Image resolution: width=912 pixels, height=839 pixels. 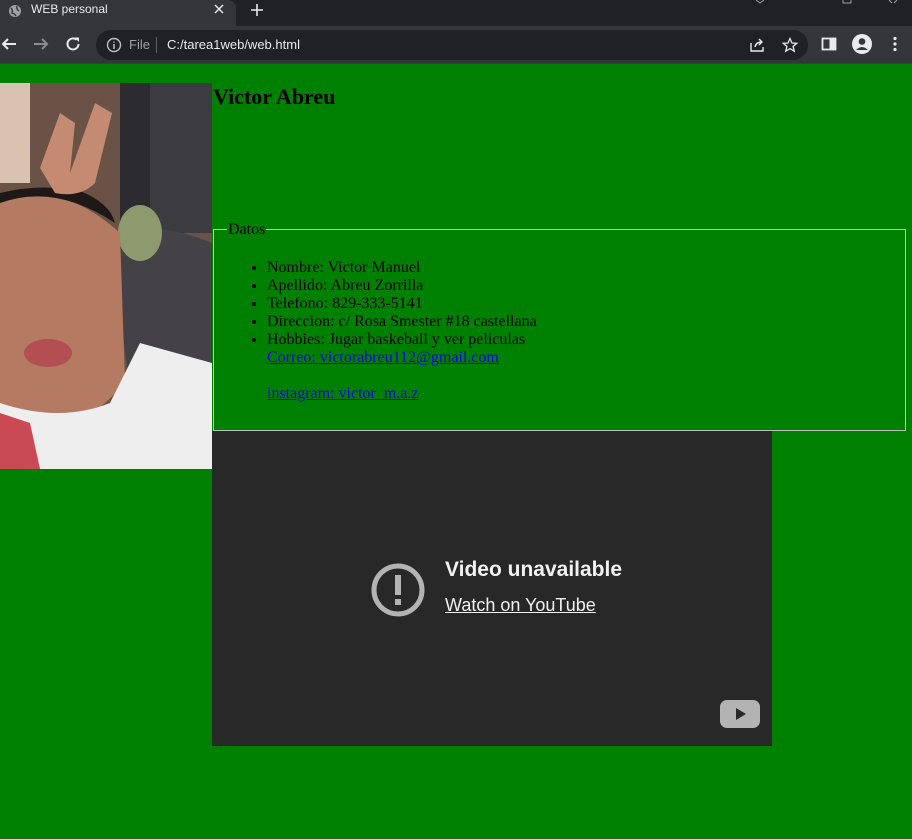 I want to click on window-close-icon, so click(x=893, y=2).